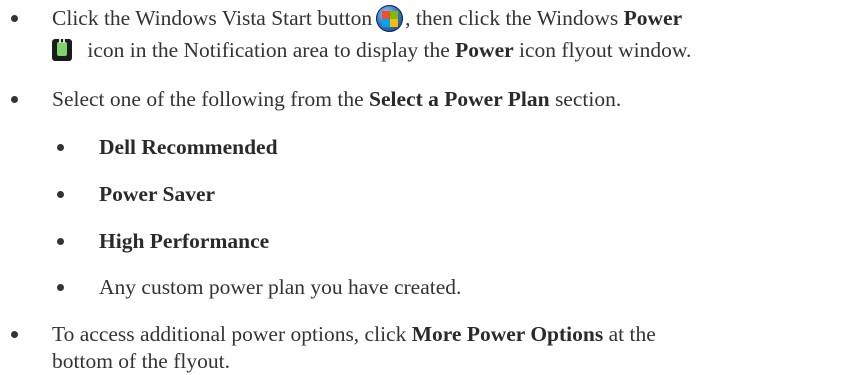 The image size is (847, 375). I want to click on sub-item-1: Dell Recommended, so click(188, 147).